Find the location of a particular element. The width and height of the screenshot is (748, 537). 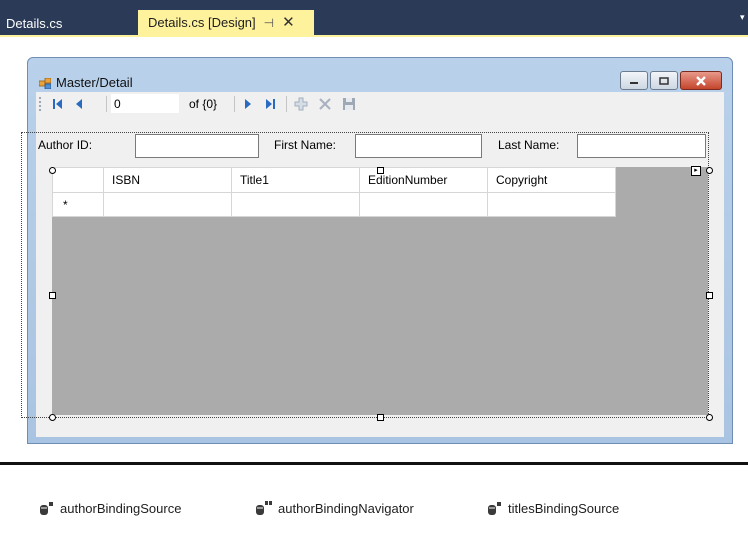

move-previous-icon is located at coordinates (80, 104).